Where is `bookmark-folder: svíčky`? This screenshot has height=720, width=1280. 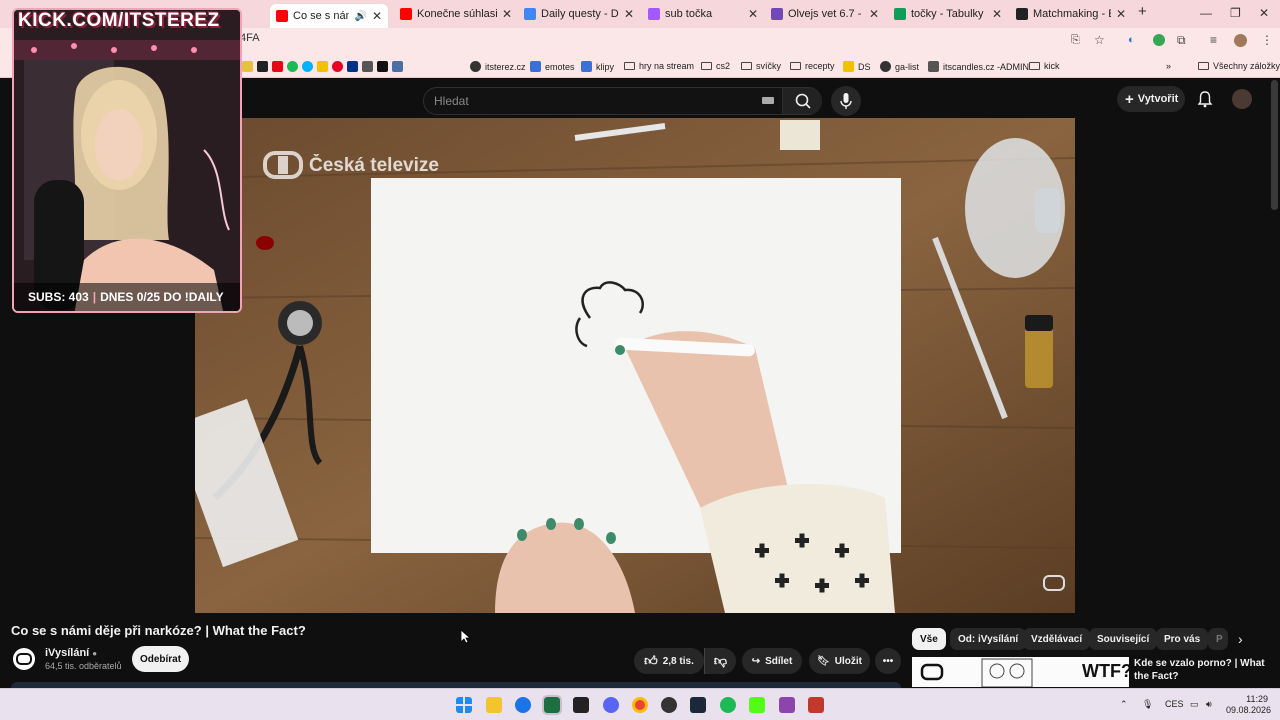
bookmark-folder: svíčky is located at coordinates (761, 66).